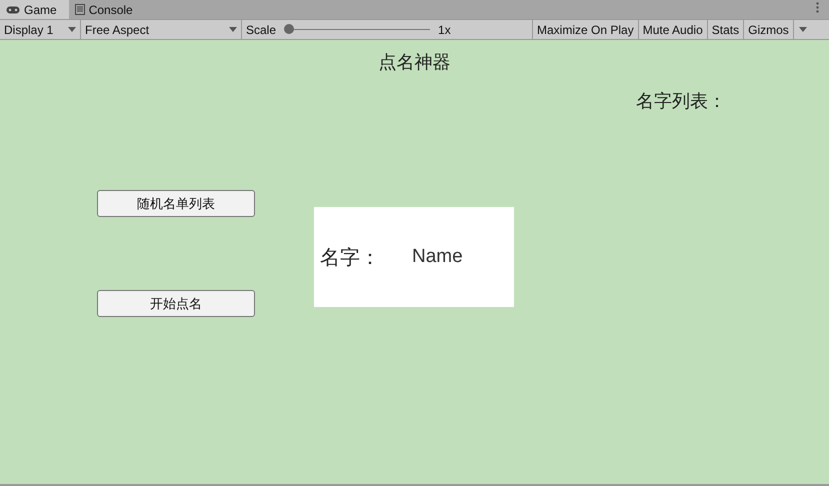 This screenshot has width=829, height=486. I want to click on game-button: 随机名单列表, so click(176, 203).